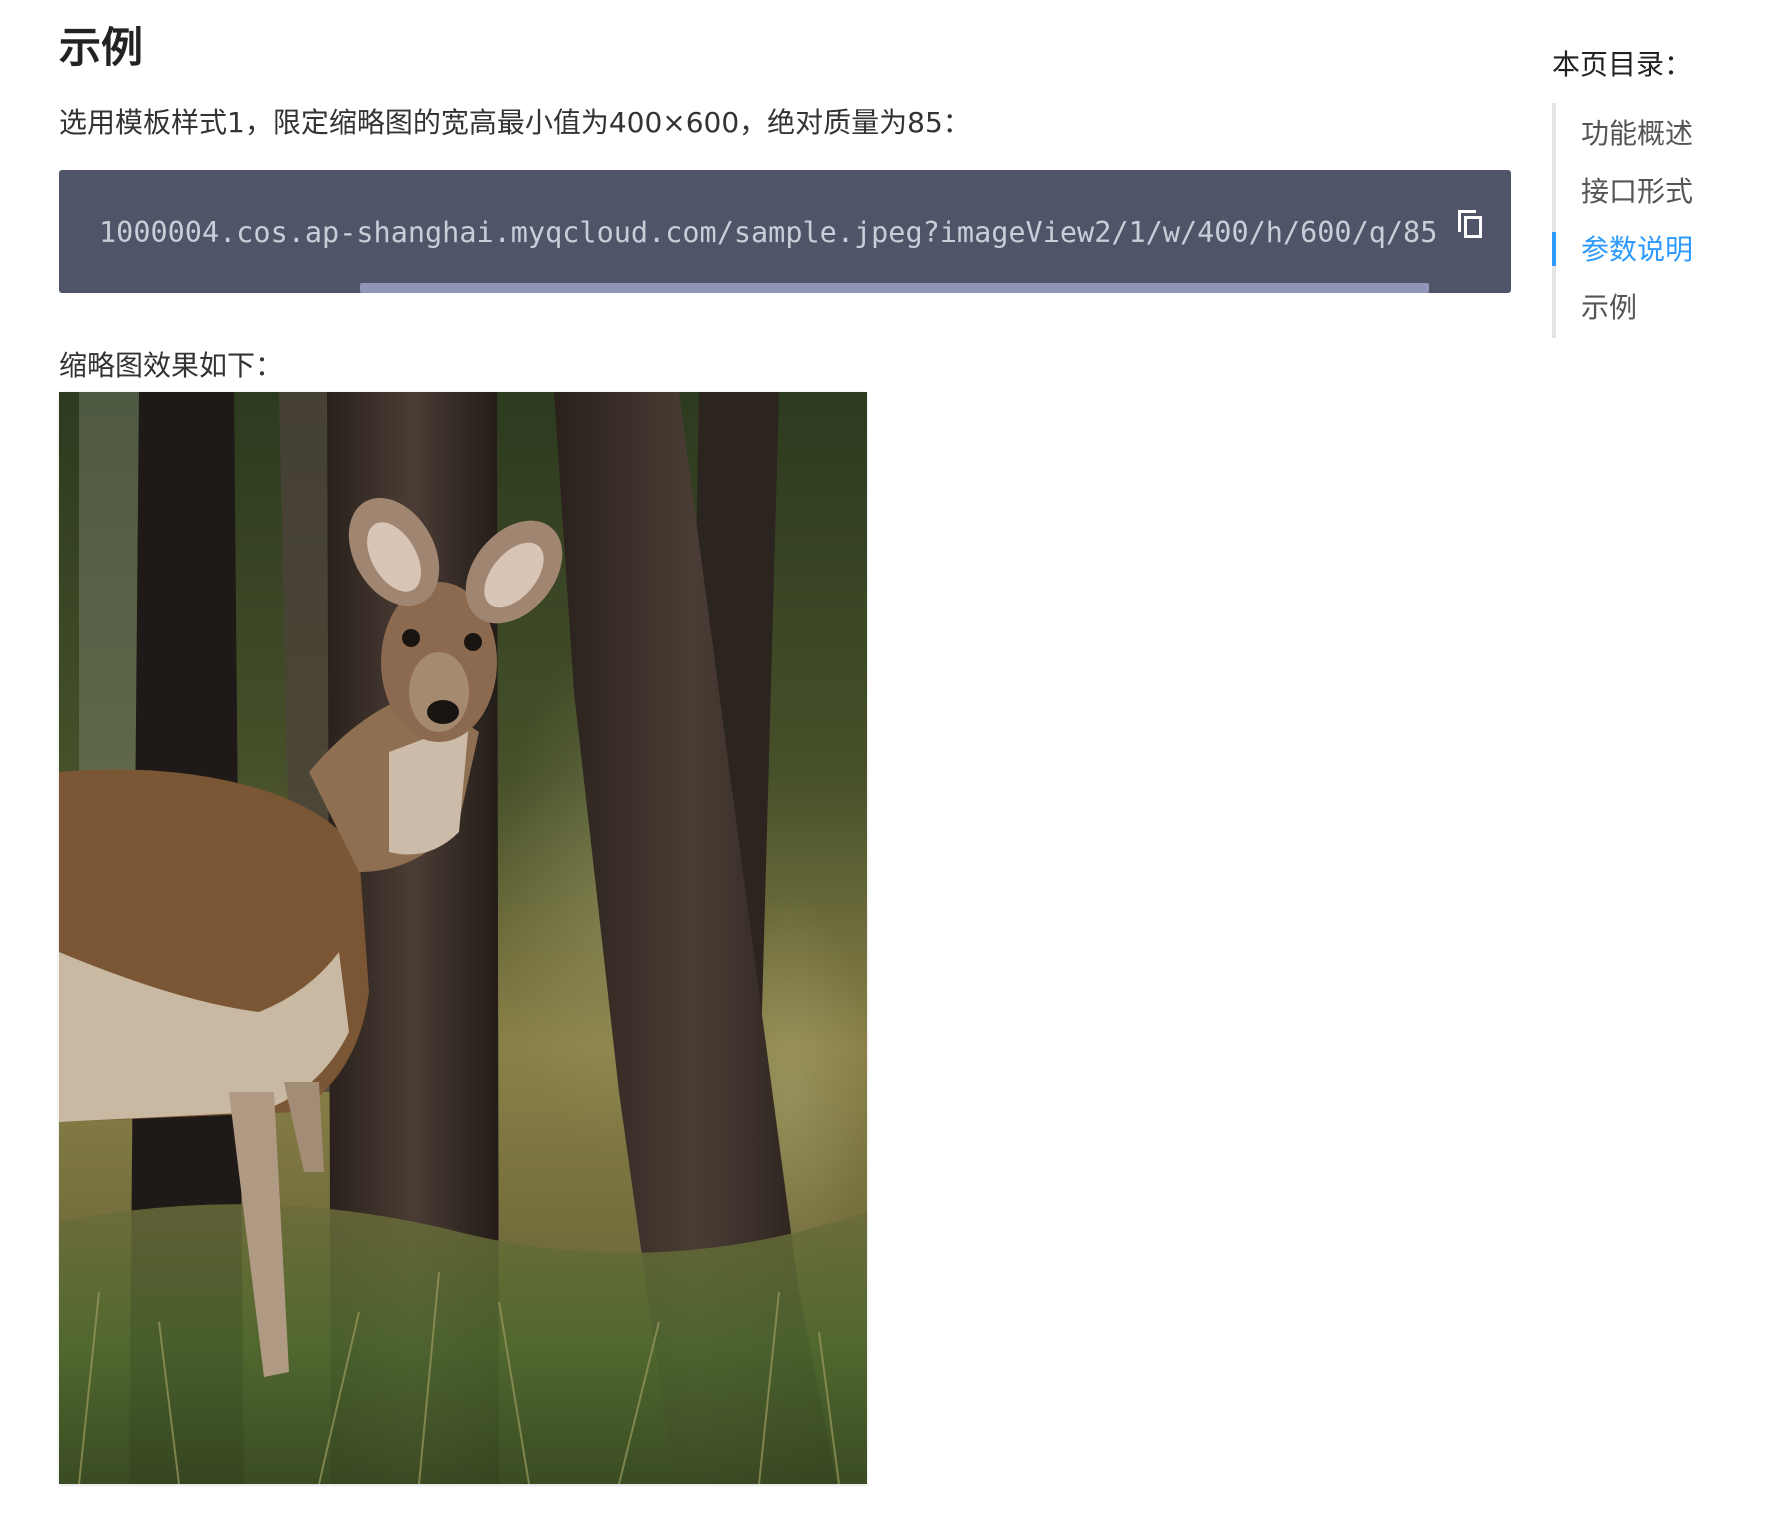  Describe the element at coordinates (1609, 308) in the screenshot. I see `toc-item-example: 示例` at that location.